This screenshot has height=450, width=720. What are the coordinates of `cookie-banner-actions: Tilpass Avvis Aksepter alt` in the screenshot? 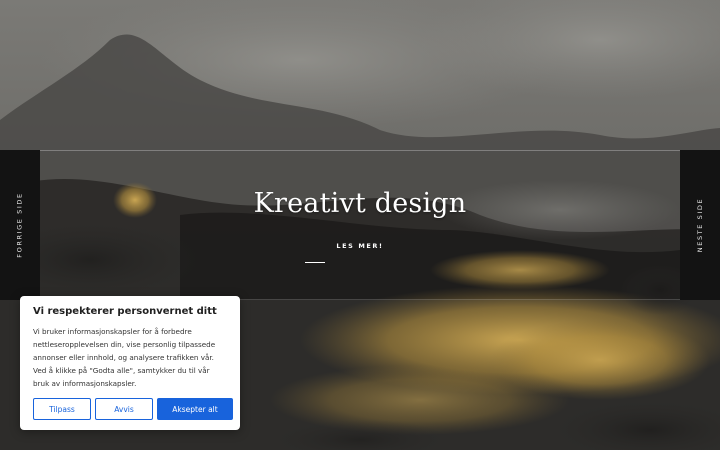 It's located at (133, 409).